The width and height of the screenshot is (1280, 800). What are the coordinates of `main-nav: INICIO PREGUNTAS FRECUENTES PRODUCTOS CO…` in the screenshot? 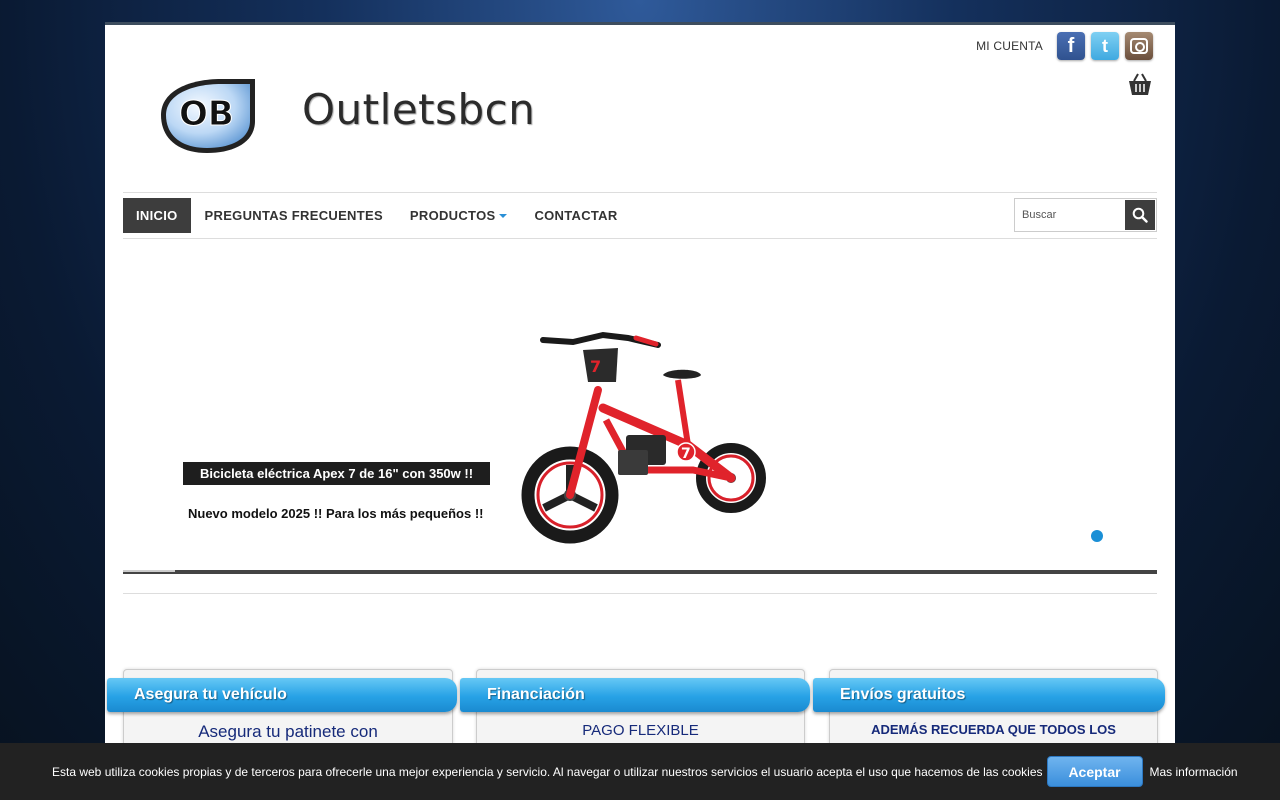 It's located at (640, 215).